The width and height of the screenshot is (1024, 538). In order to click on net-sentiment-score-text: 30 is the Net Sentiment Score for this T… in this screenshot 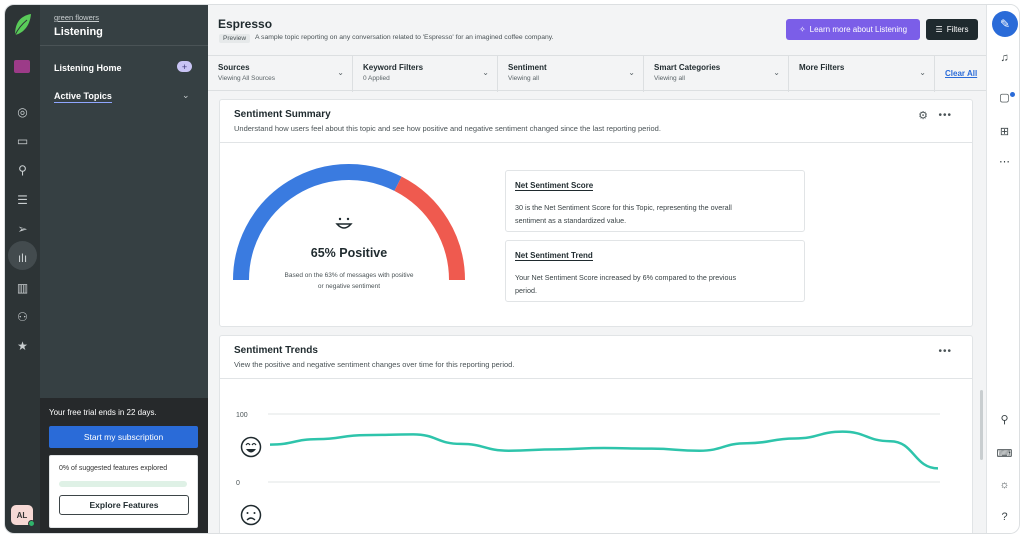, I will do `click(650, 214)`.